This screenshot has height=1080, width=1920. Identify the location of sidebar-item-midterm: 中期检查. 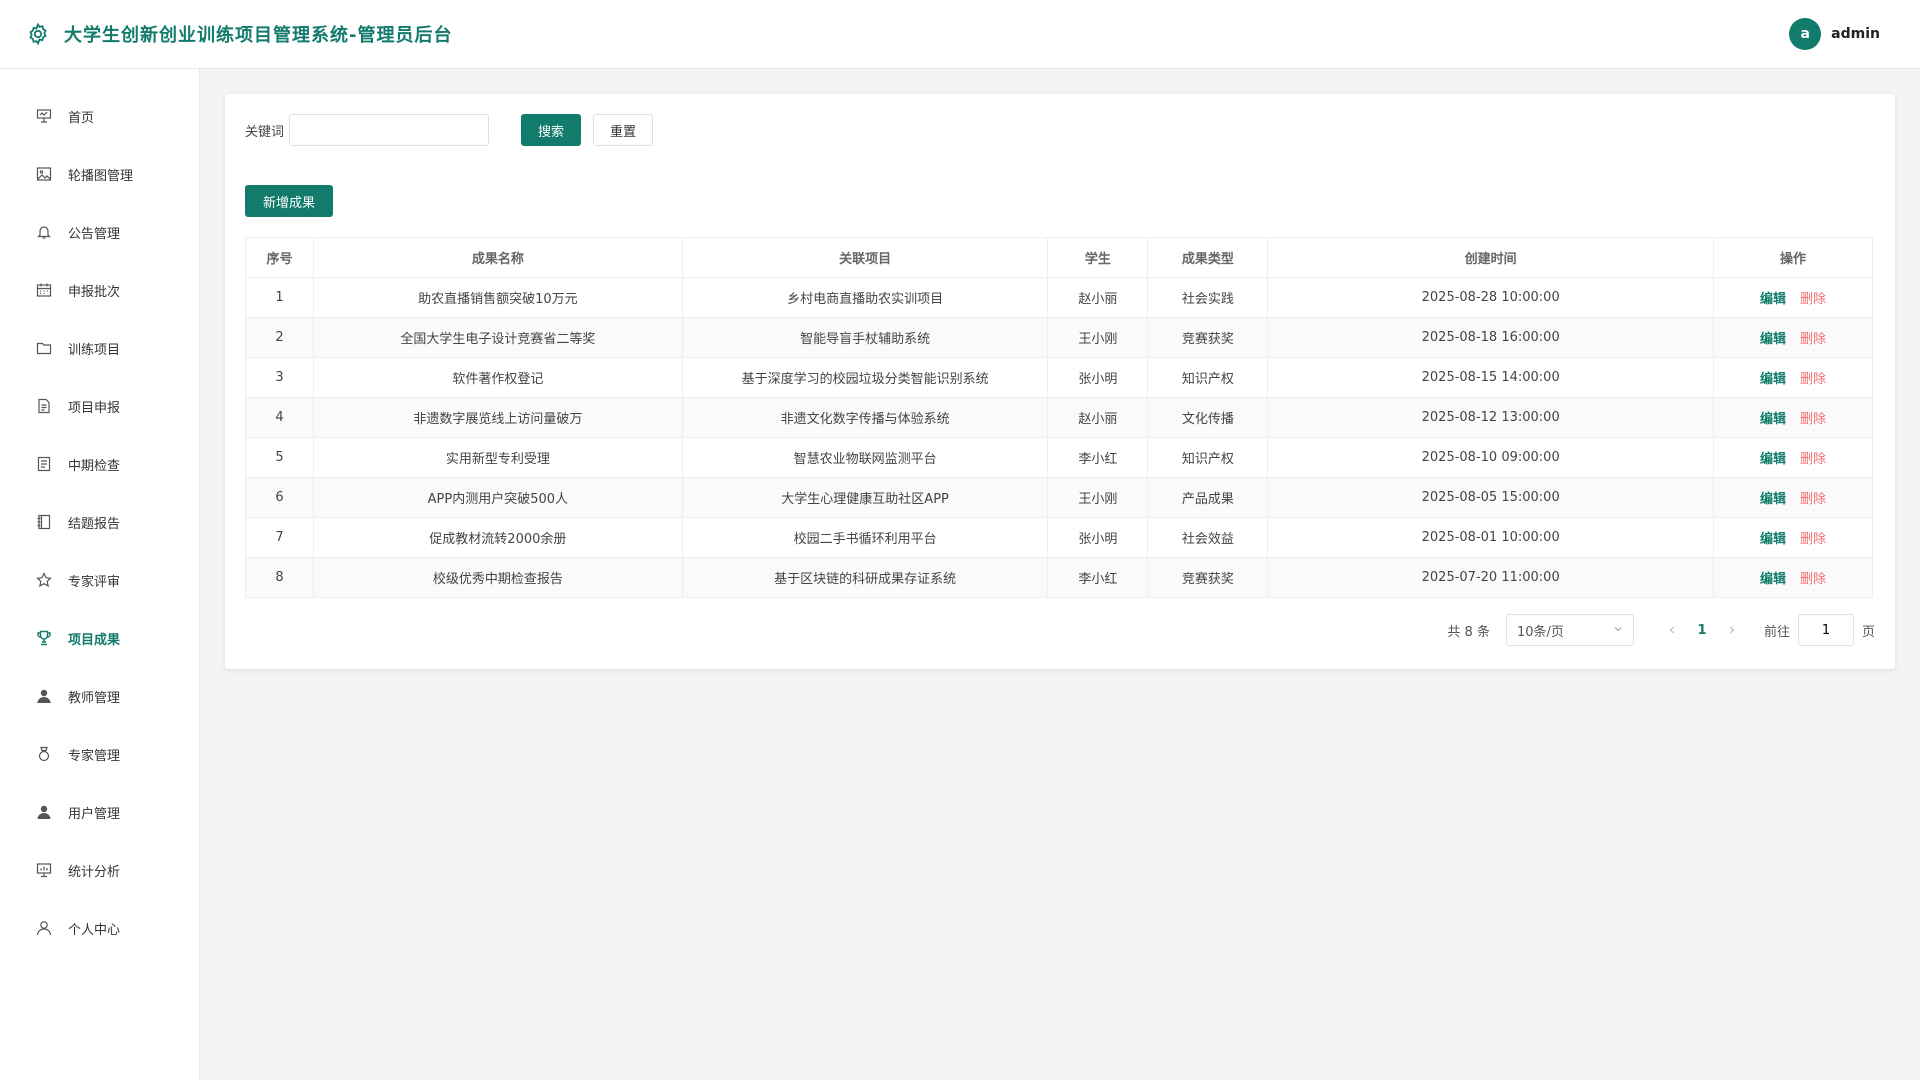
(99, 464).